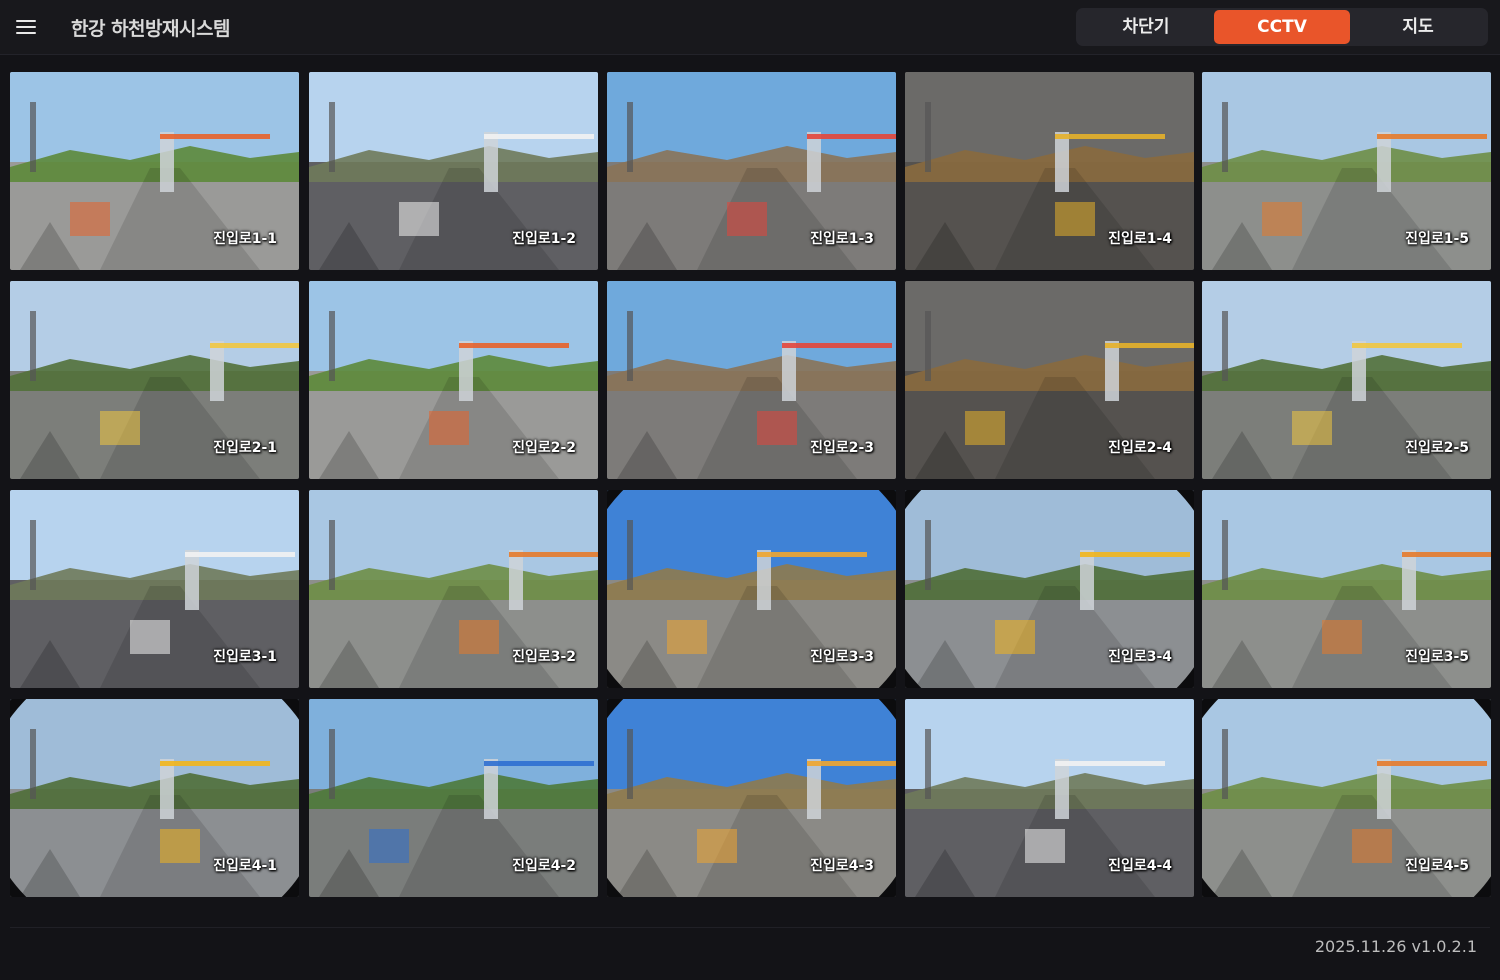 This screenshot has height=980, width=1500. I want to click on cctv-tile-label: 진입로3-1, so click(245, 657).